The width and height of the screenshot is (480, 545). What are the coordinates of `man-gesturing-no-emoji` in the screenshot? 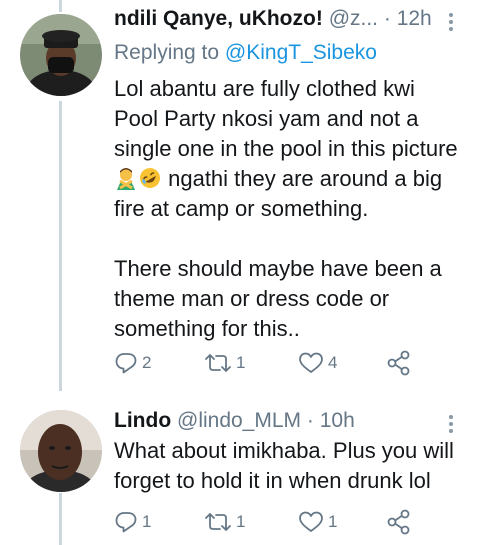 It's located at (126, 179).